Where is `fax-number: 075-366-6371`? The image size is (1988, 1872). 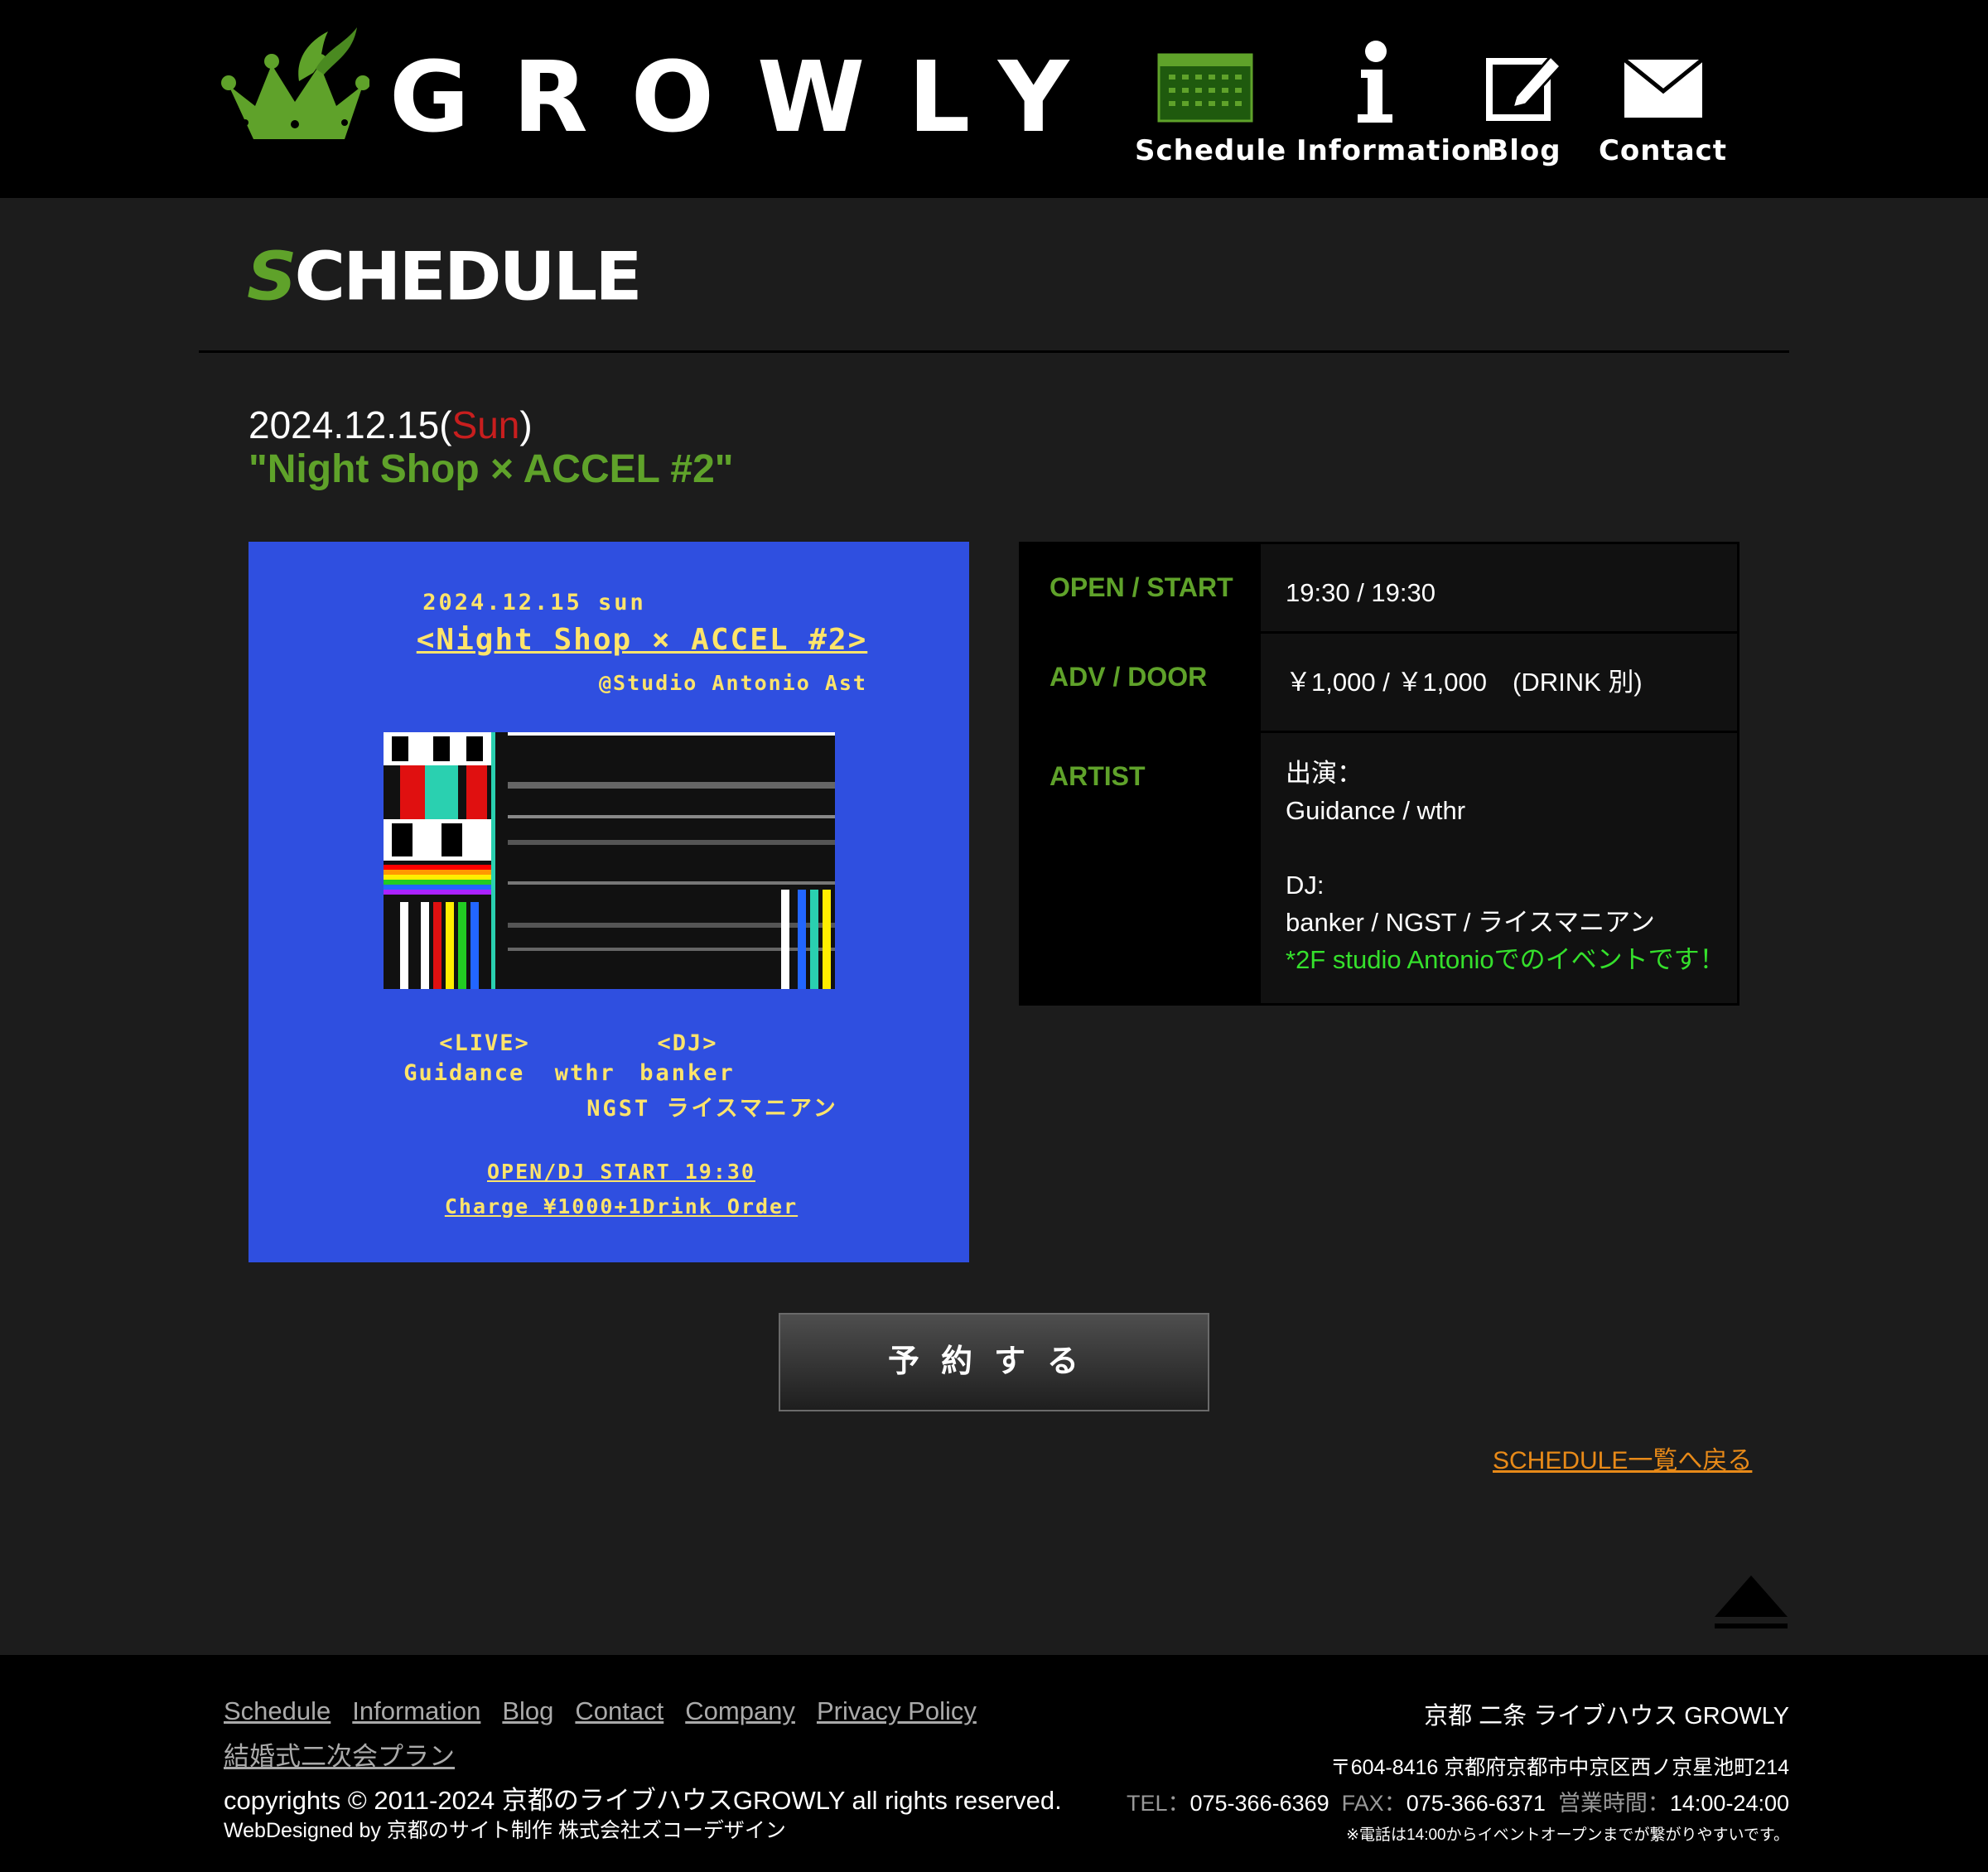 fax-number: 075-366-6371 is located at coordinates (1476, 1803).